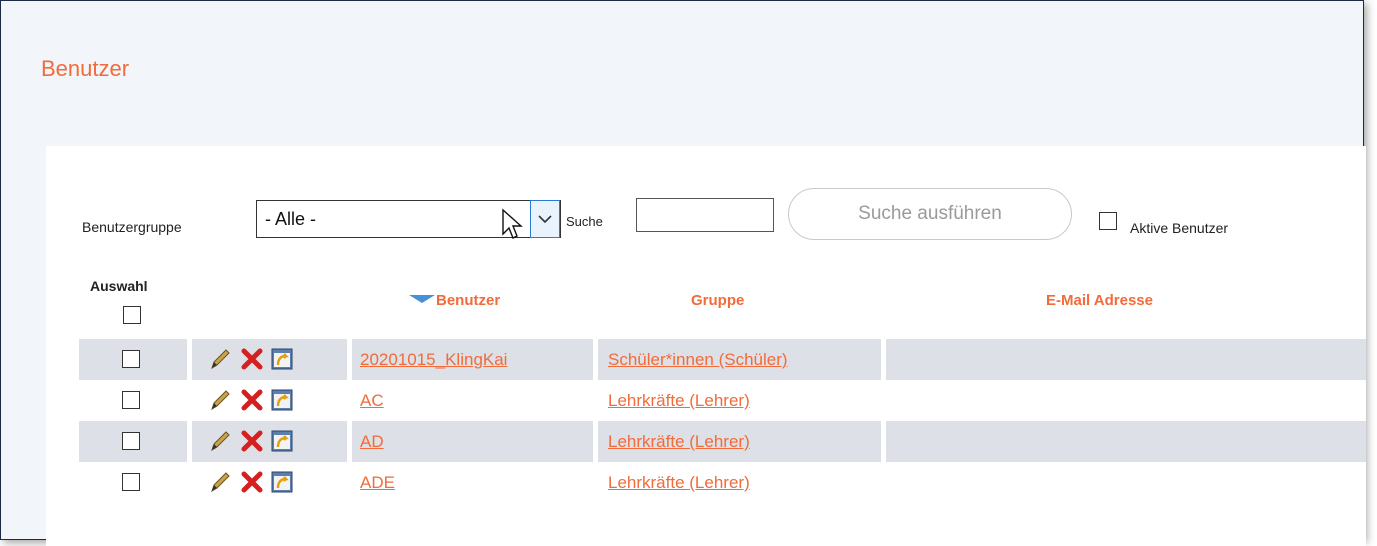 This screenshot has width=1377, height=546. Describe the element at coordinates (468, 300) in the screenshot. I see `column-header-user-label: Benutzer` at that location.